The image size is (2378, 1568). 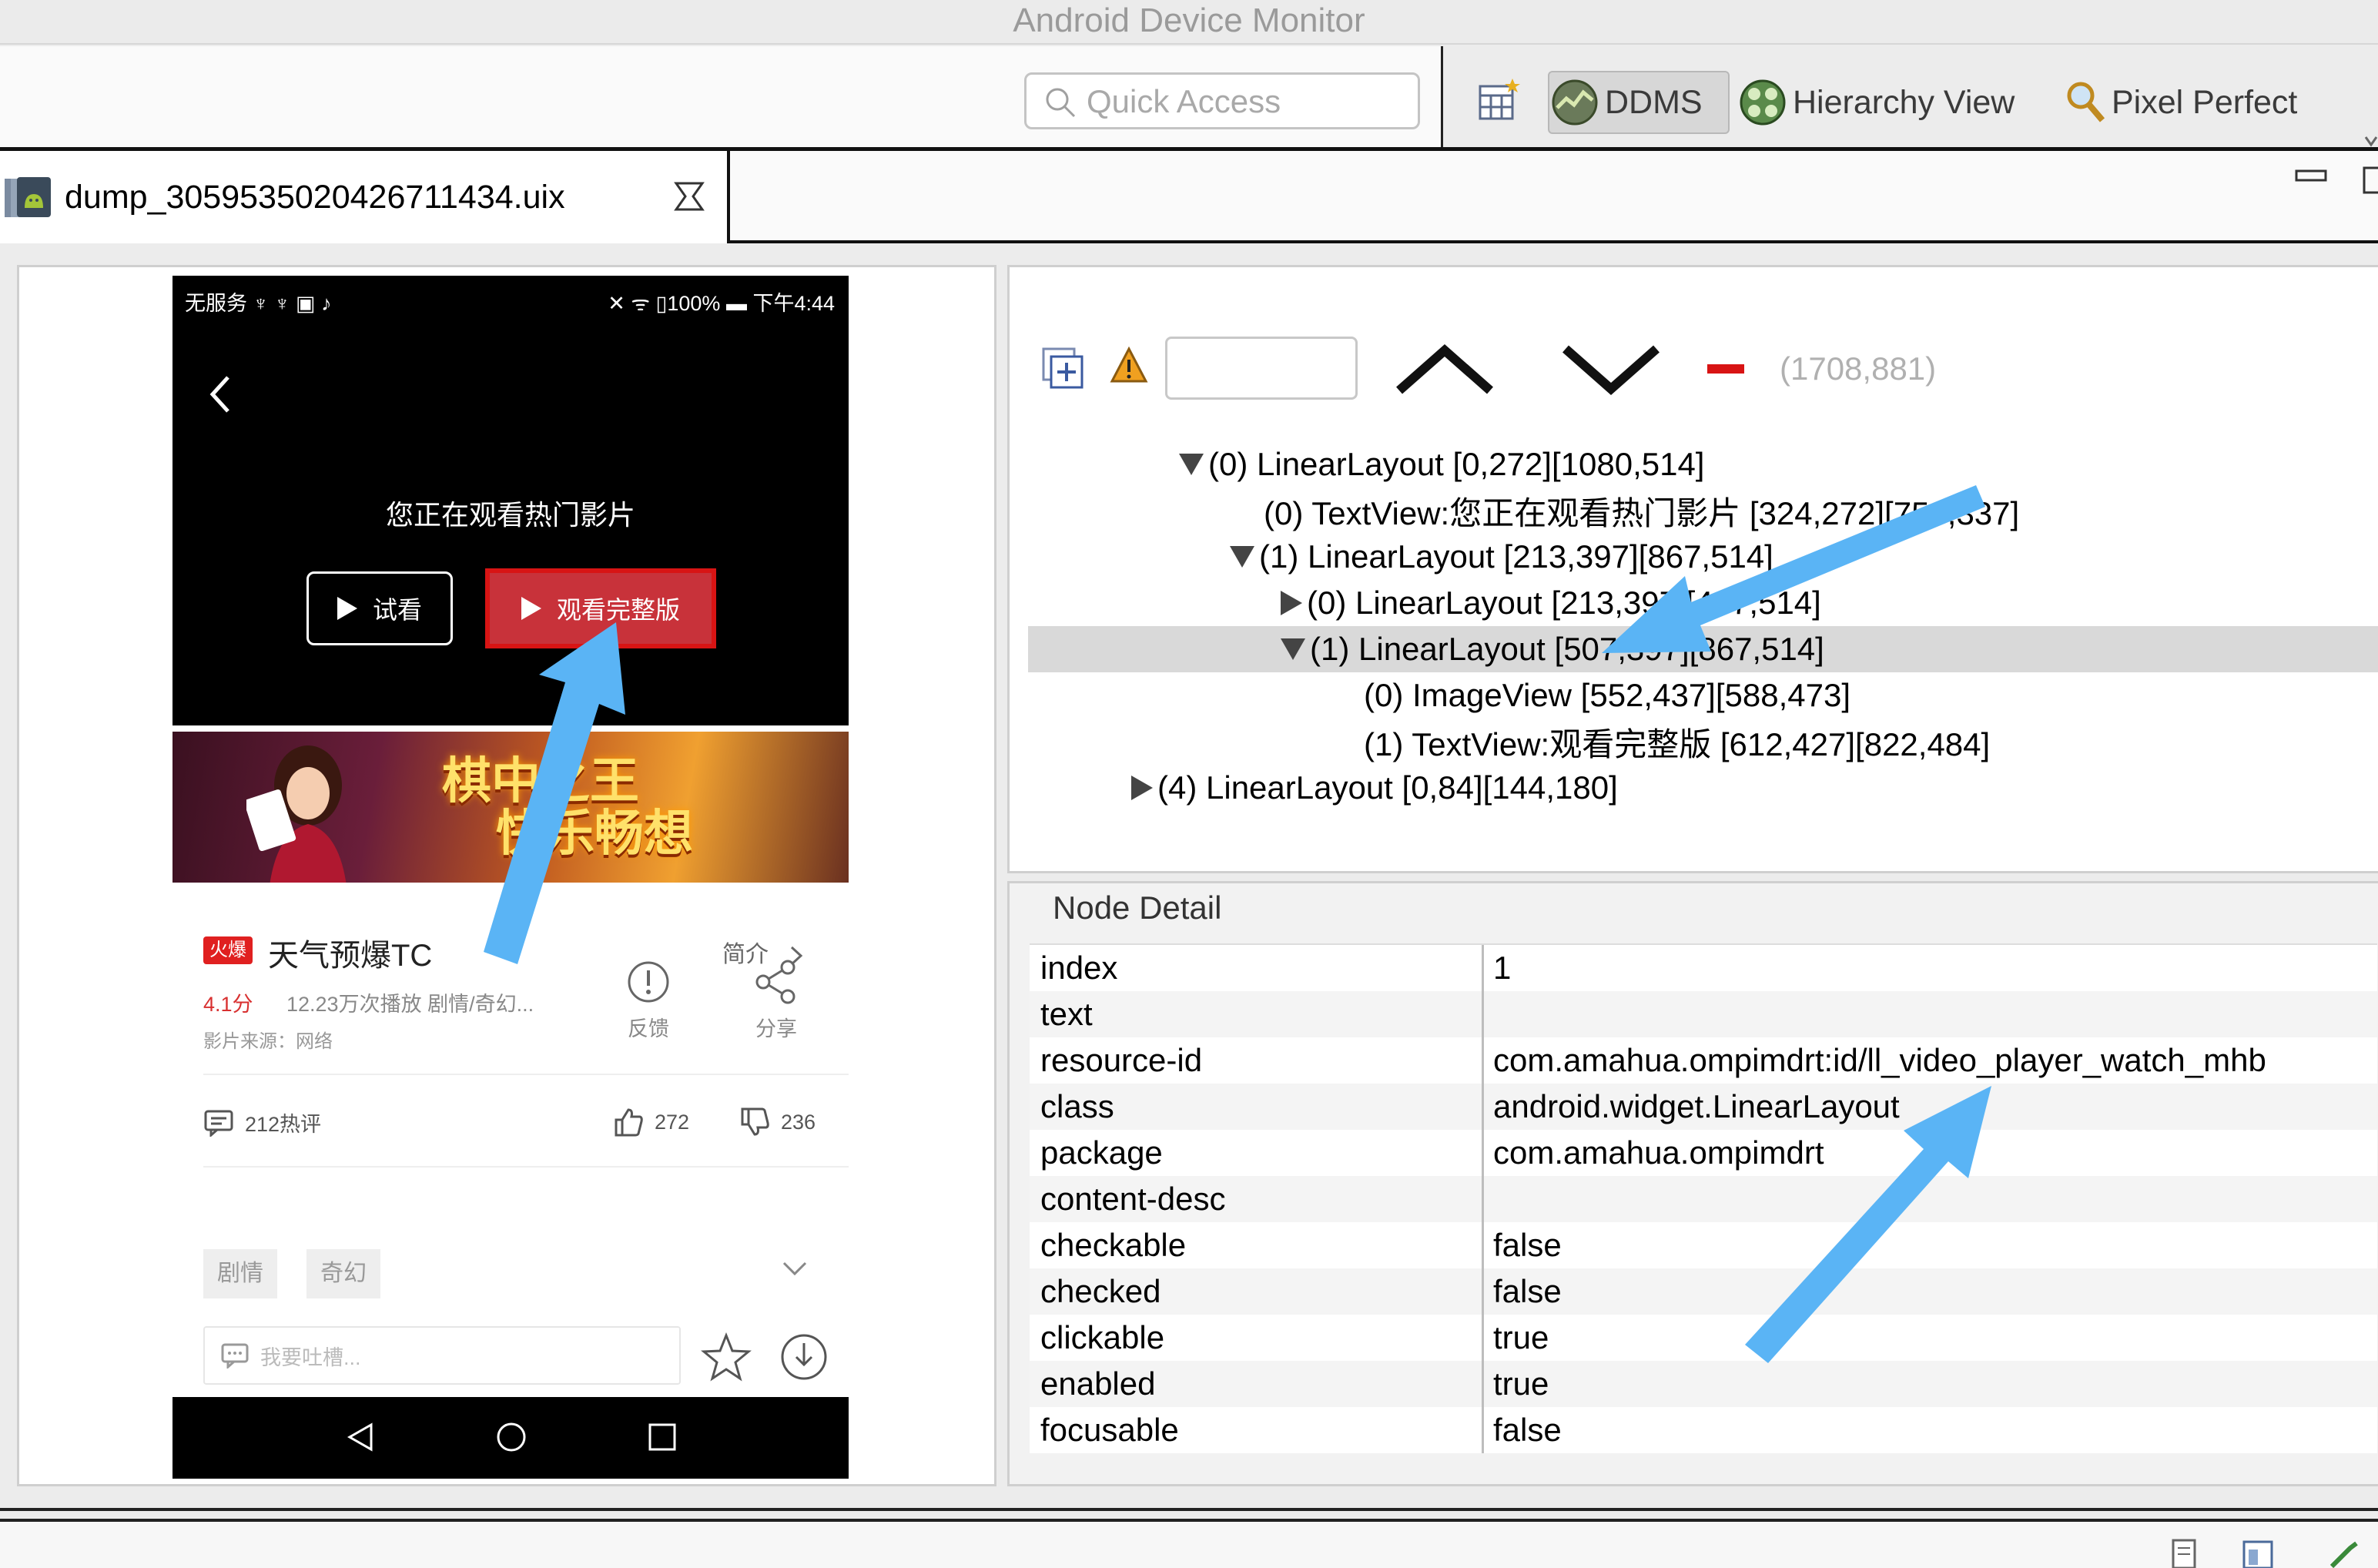 I want to click on favorite-star-icon, so click(x=726, y=1357).